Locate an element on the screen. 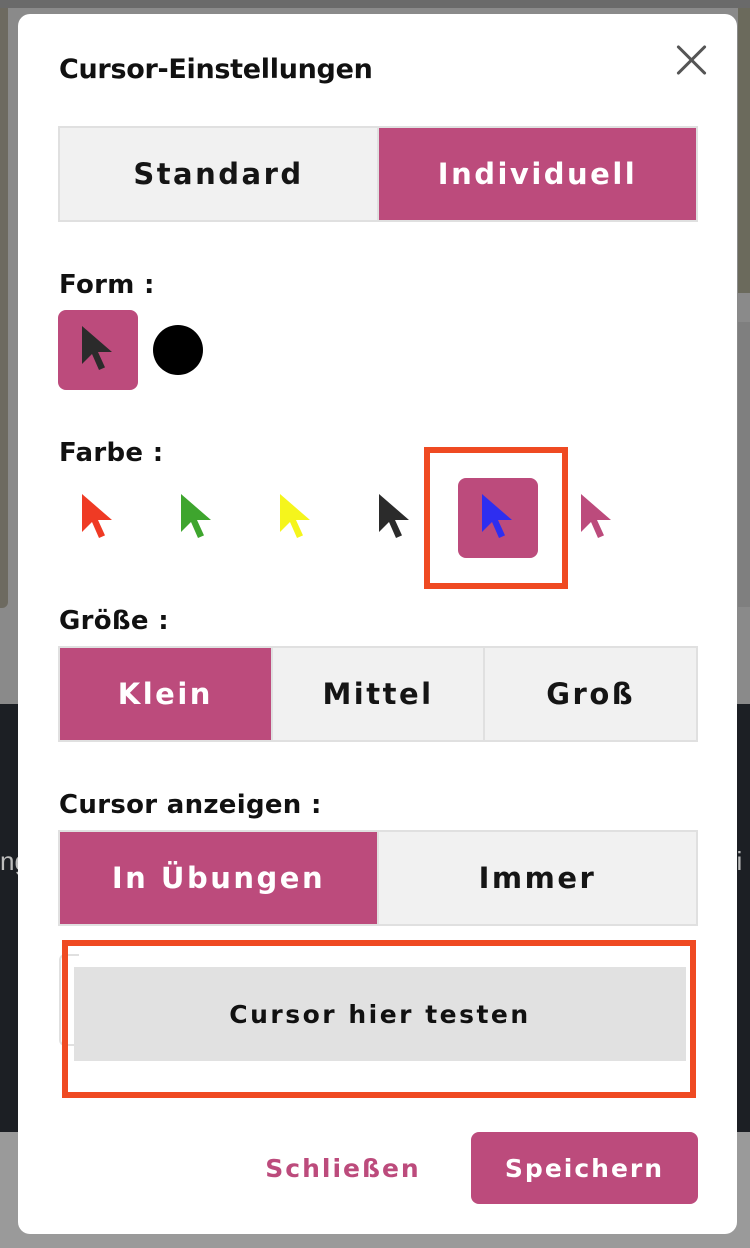 The height and width of the screenshot is (1248, 750). size-toggle: Klein Mittel Groß is located at coordinates (378, 694).